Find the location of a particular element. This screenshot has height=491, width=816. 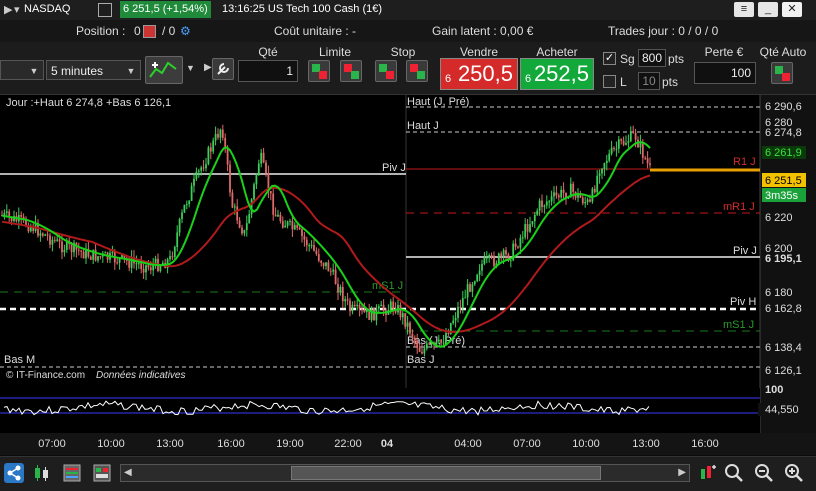

template-icon is located at coordinates (72, 473).